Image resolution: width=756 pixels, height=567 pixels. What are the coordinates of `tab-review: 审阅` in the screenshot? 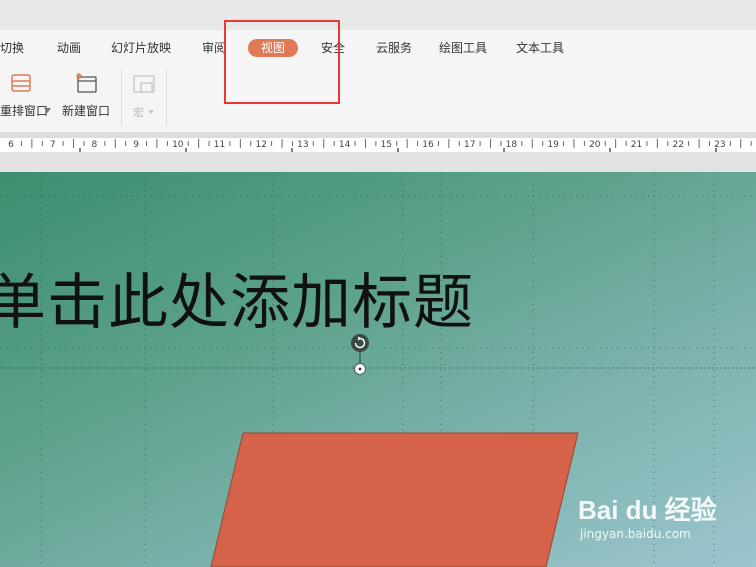 It's located at (214, 48).